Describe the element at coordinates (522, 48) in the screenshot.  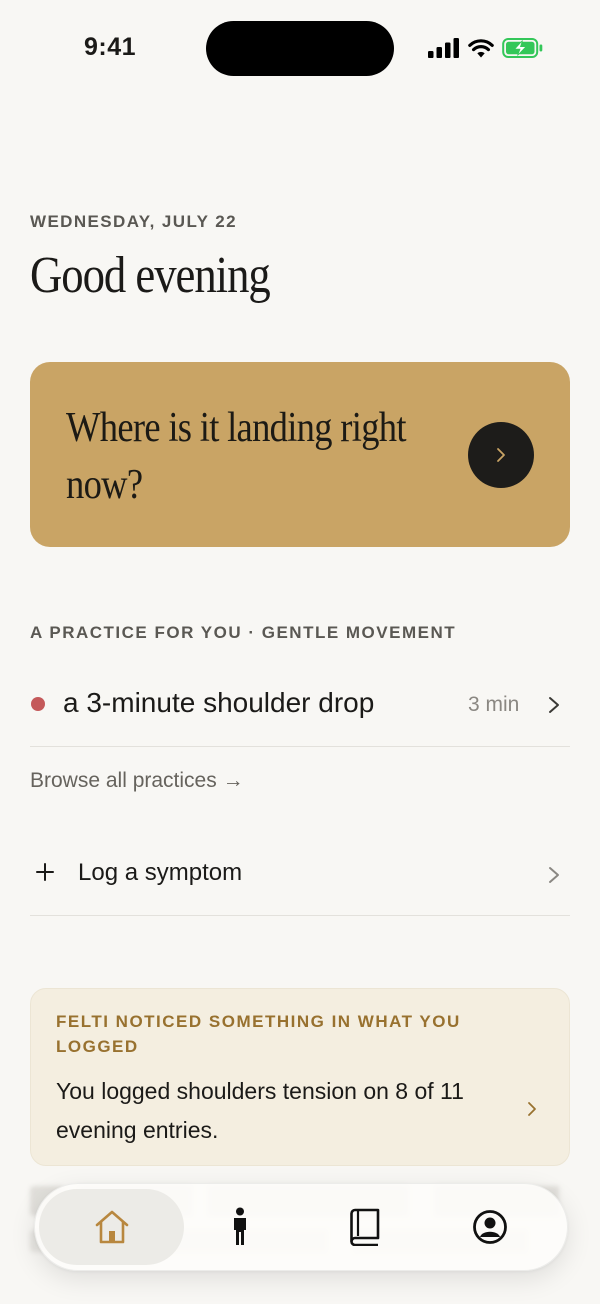
I see `battery-charging-icon` at that location.